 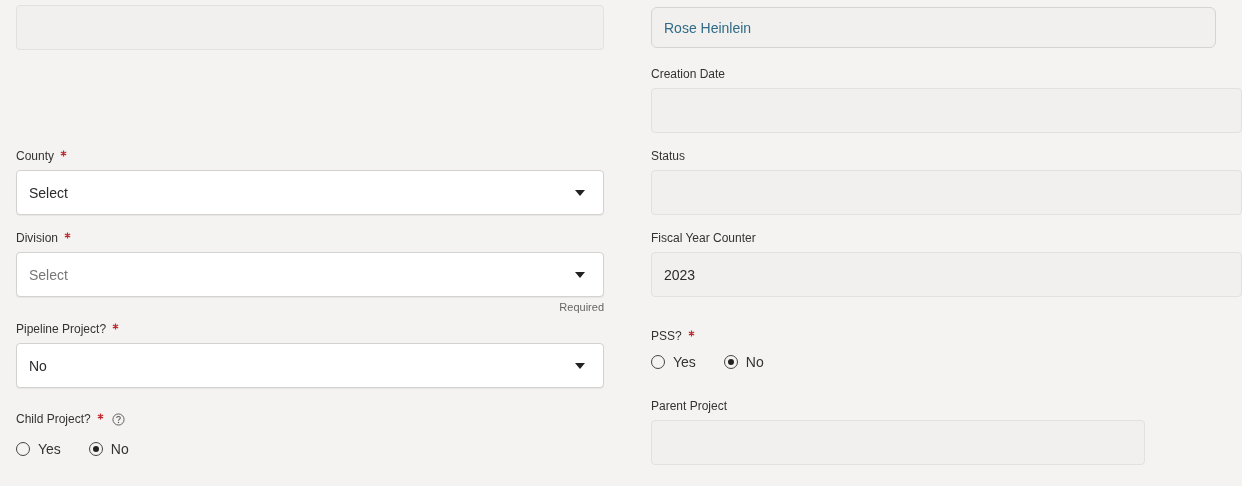 What do you see at coordinates (933, 27) in the screenshot?
I see `readonly-field: Rose Heinlein` at bounding box center [933, 27].